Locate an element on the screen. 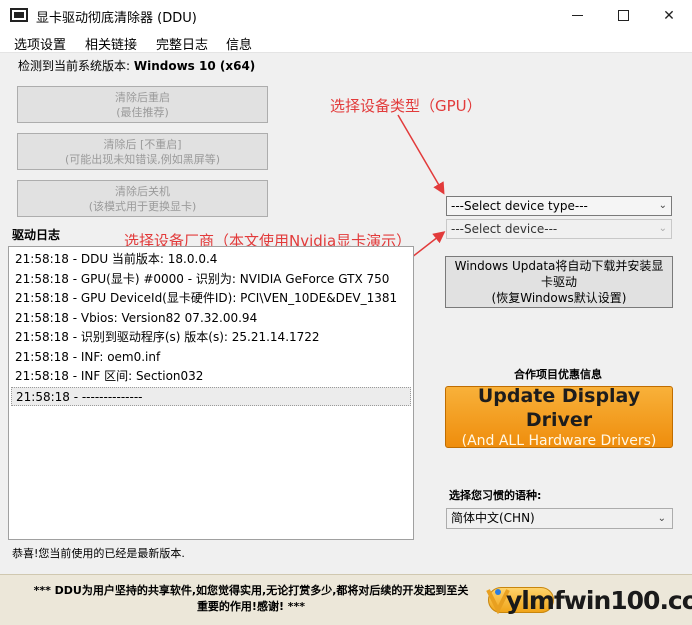  clean-shutdown-note: (该模式用于更换显卡) is located at coordinates (142, 206).